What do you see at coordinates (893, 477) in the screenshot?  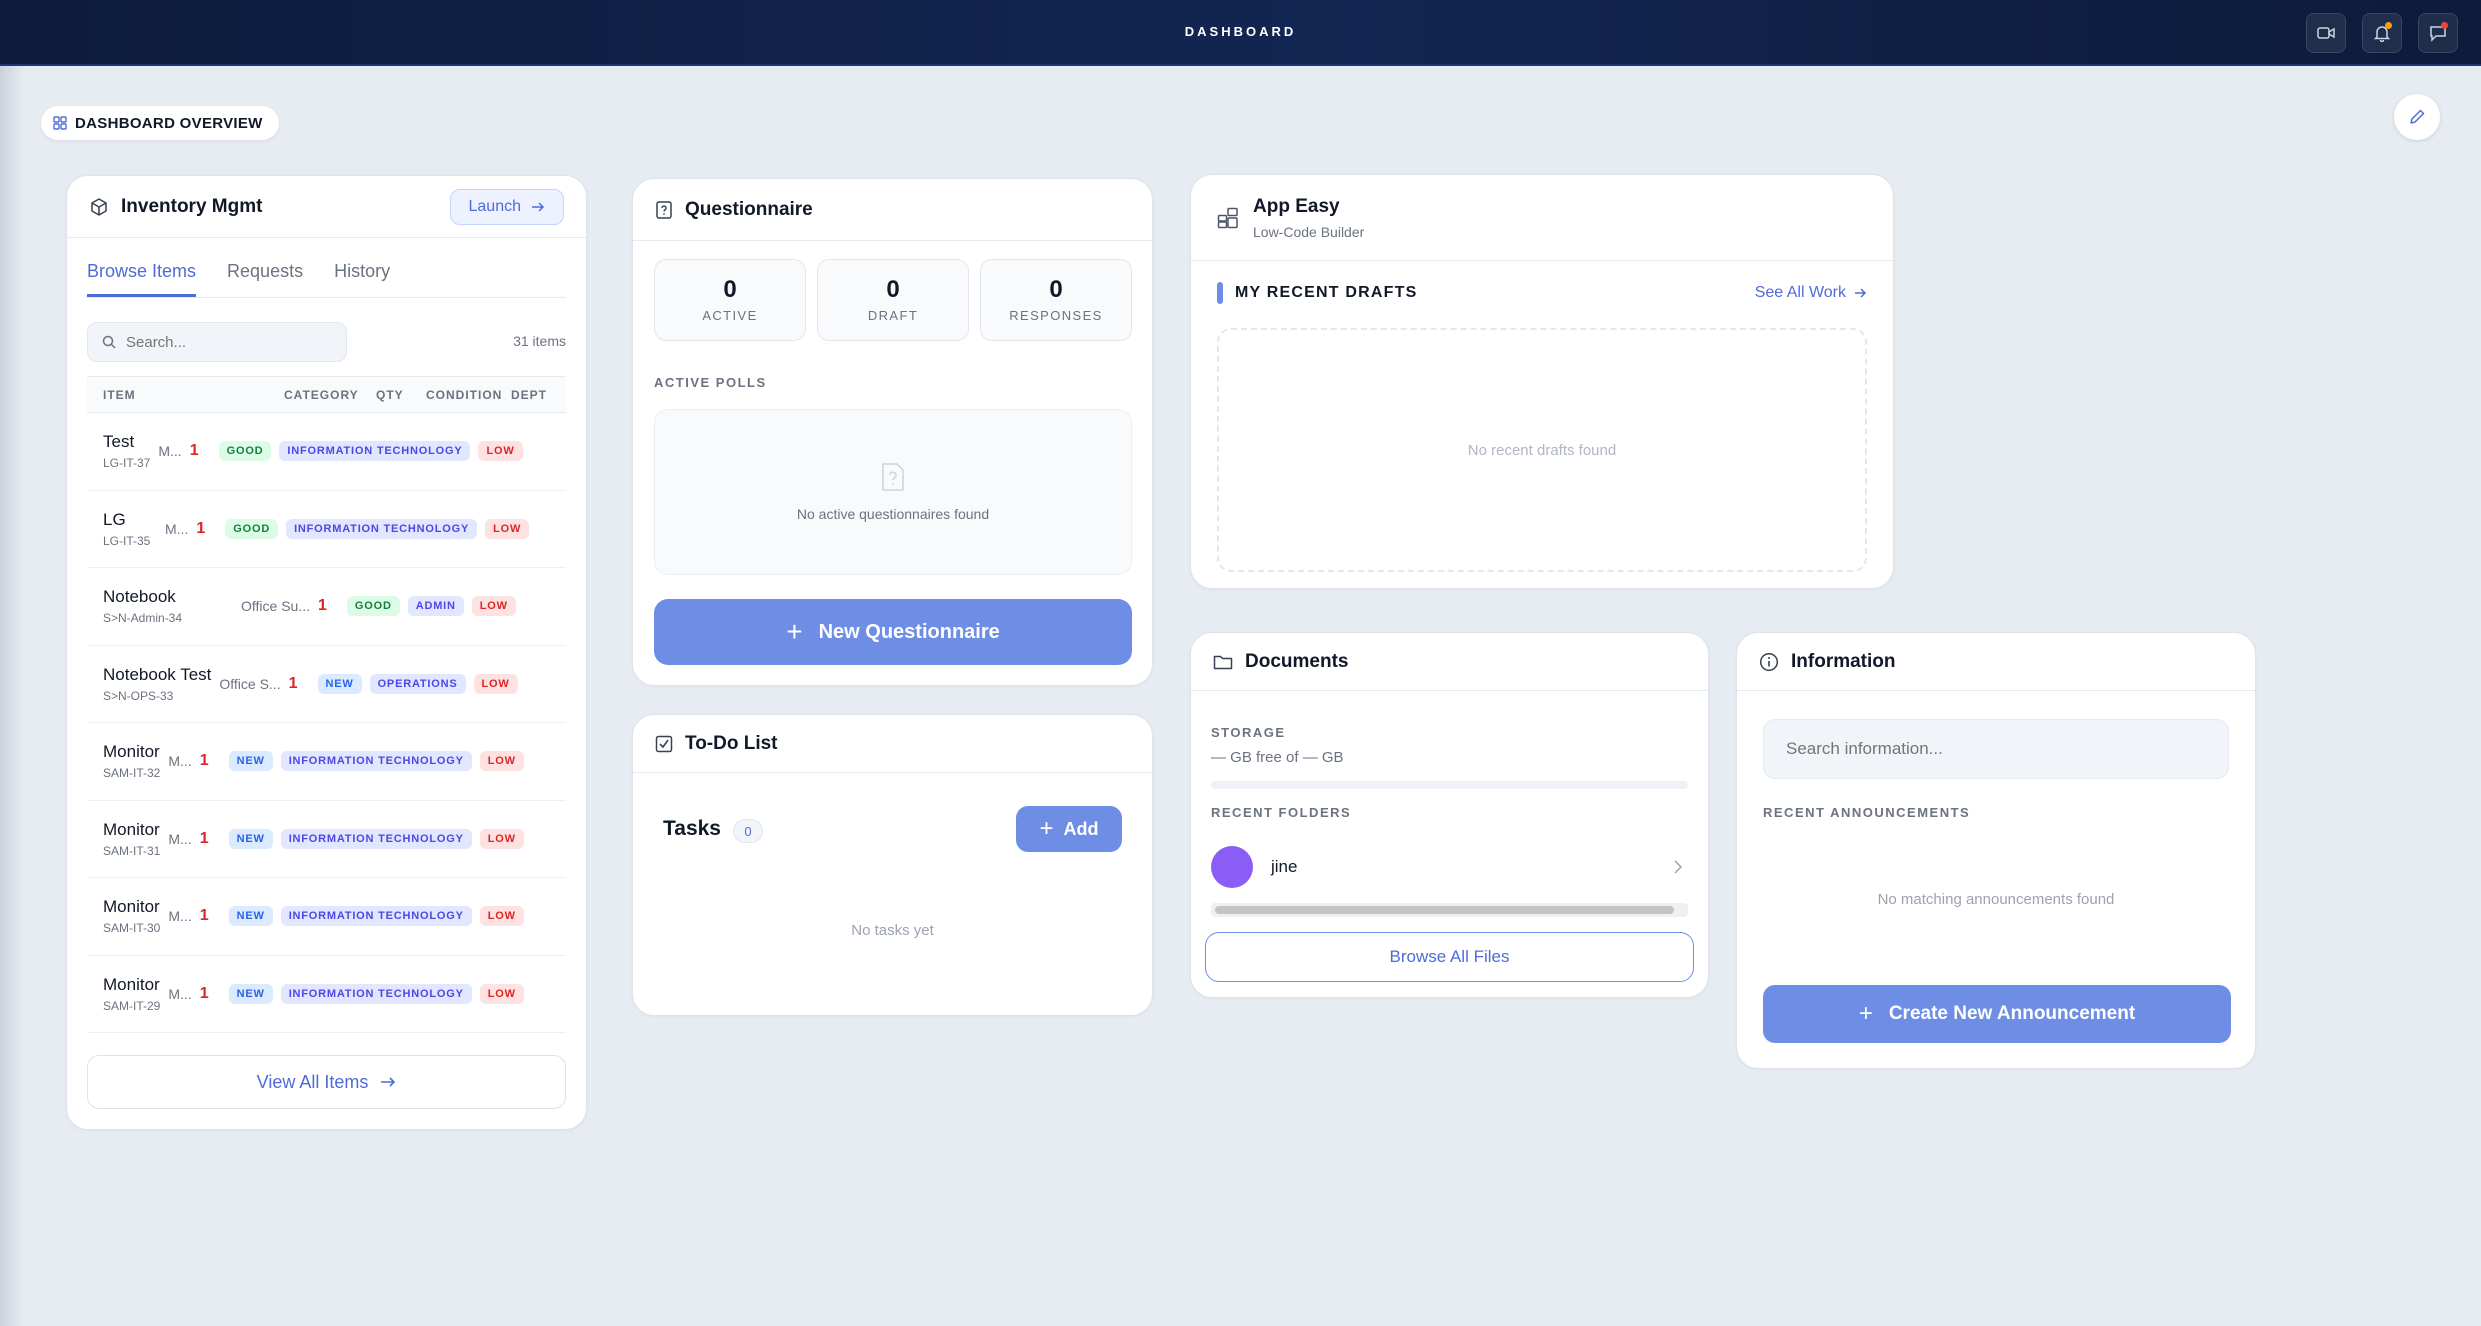 I see `empty-document-icon` at bounding box center [893, 477].